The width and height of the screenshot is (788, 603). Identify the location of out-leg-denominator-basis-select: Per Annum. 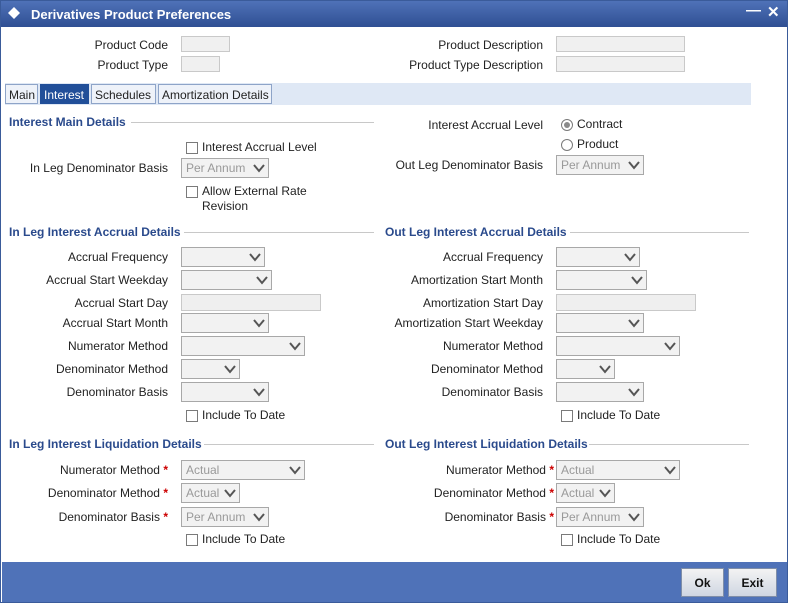
(600, 165).